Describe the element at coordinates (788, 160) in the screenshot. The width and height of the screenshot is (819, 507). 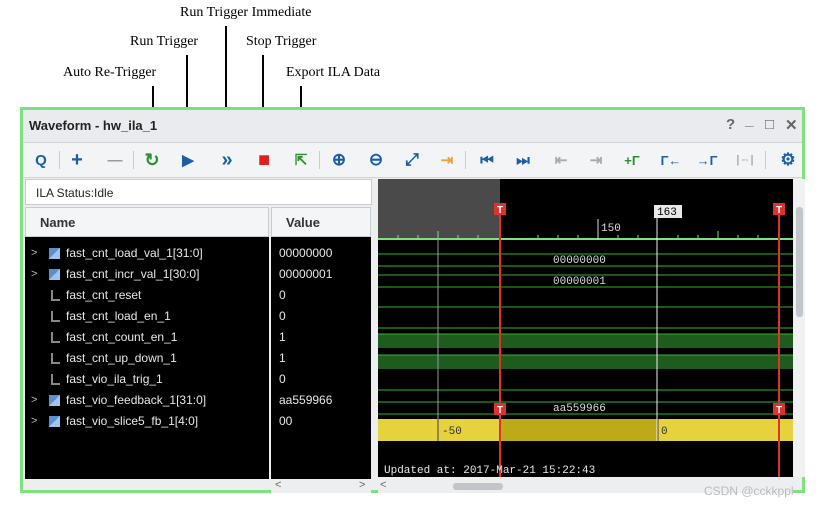
I see `settings-icon: ⚙` at that location.